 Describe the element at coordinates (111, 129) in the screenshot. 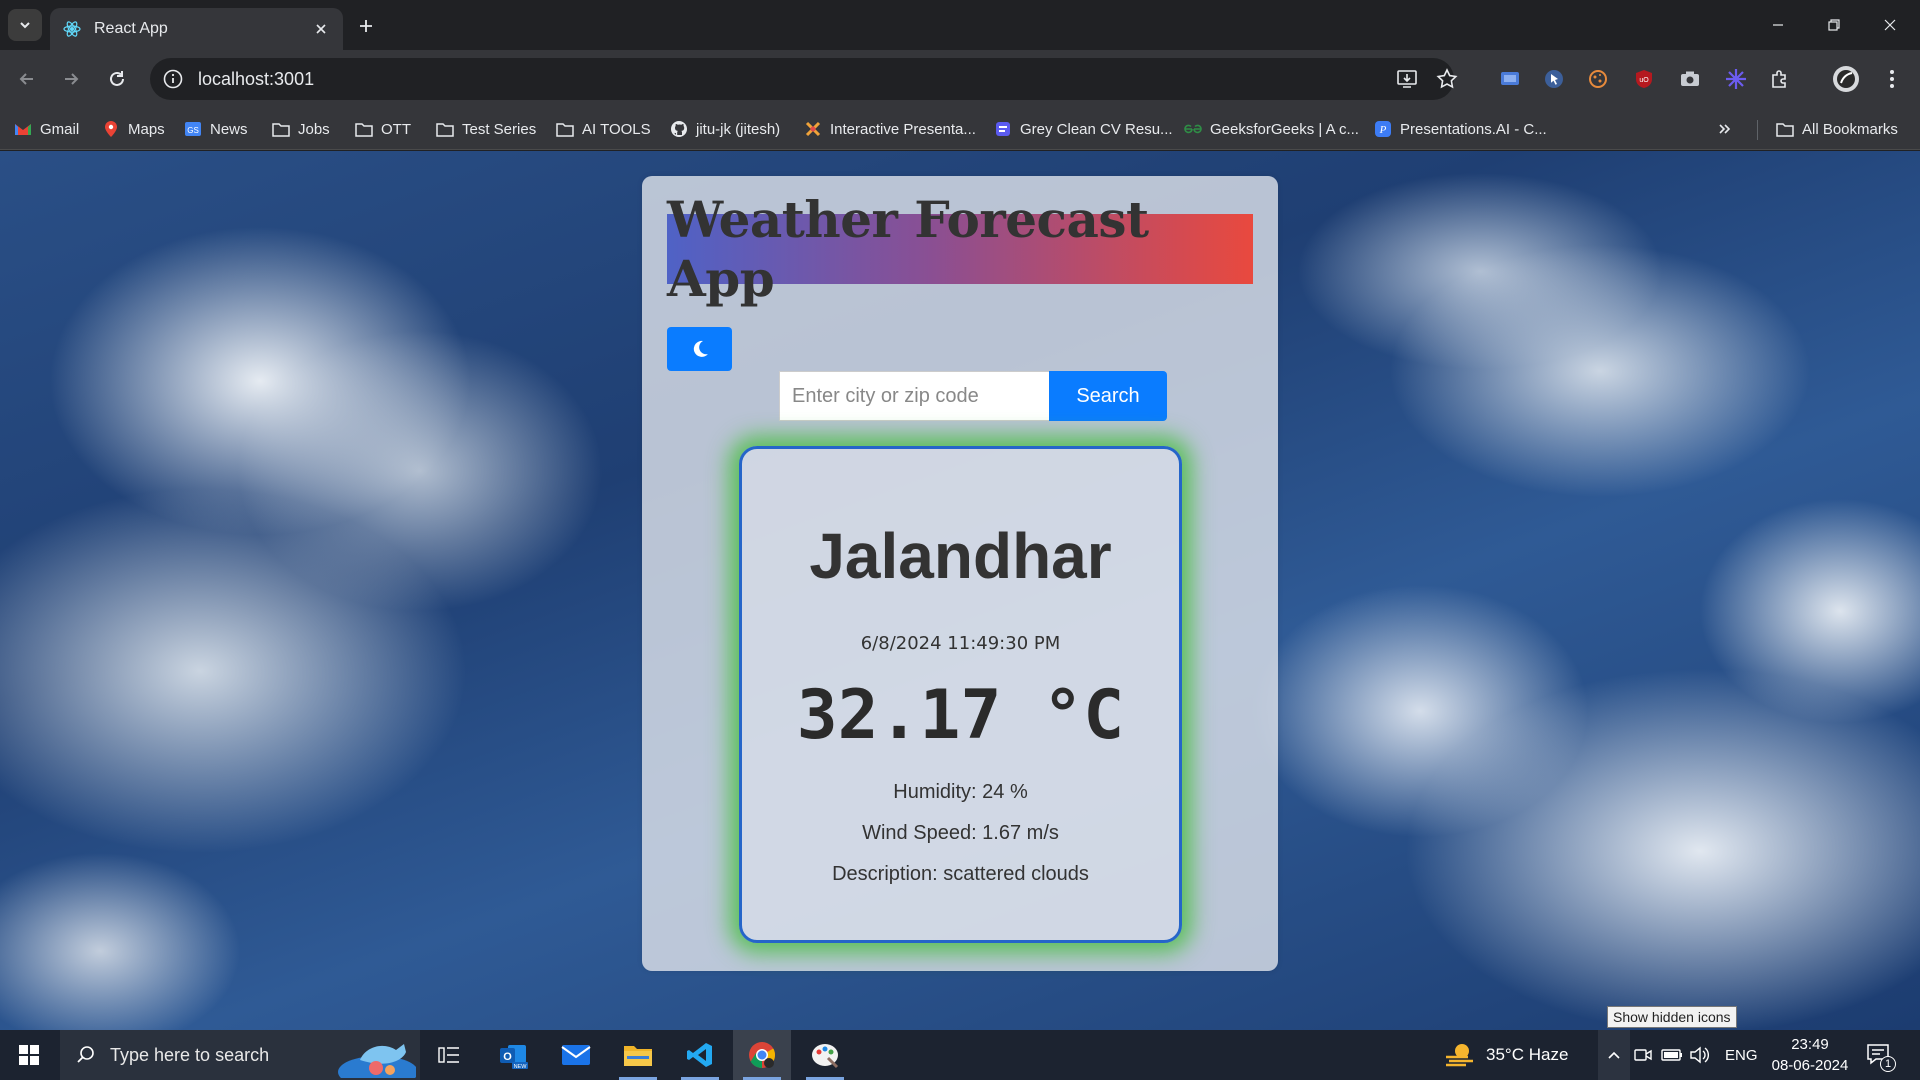

I see `maps-icon` at that location.